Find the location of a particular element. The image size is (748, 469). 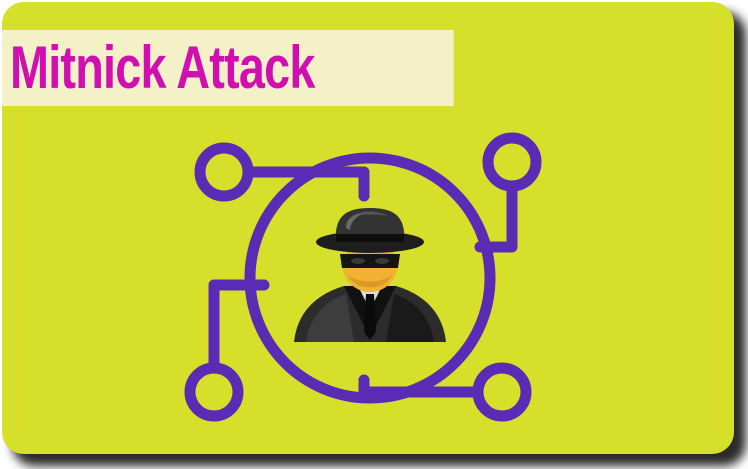

hacker-spy-icon is located at coordinates (370, 275).